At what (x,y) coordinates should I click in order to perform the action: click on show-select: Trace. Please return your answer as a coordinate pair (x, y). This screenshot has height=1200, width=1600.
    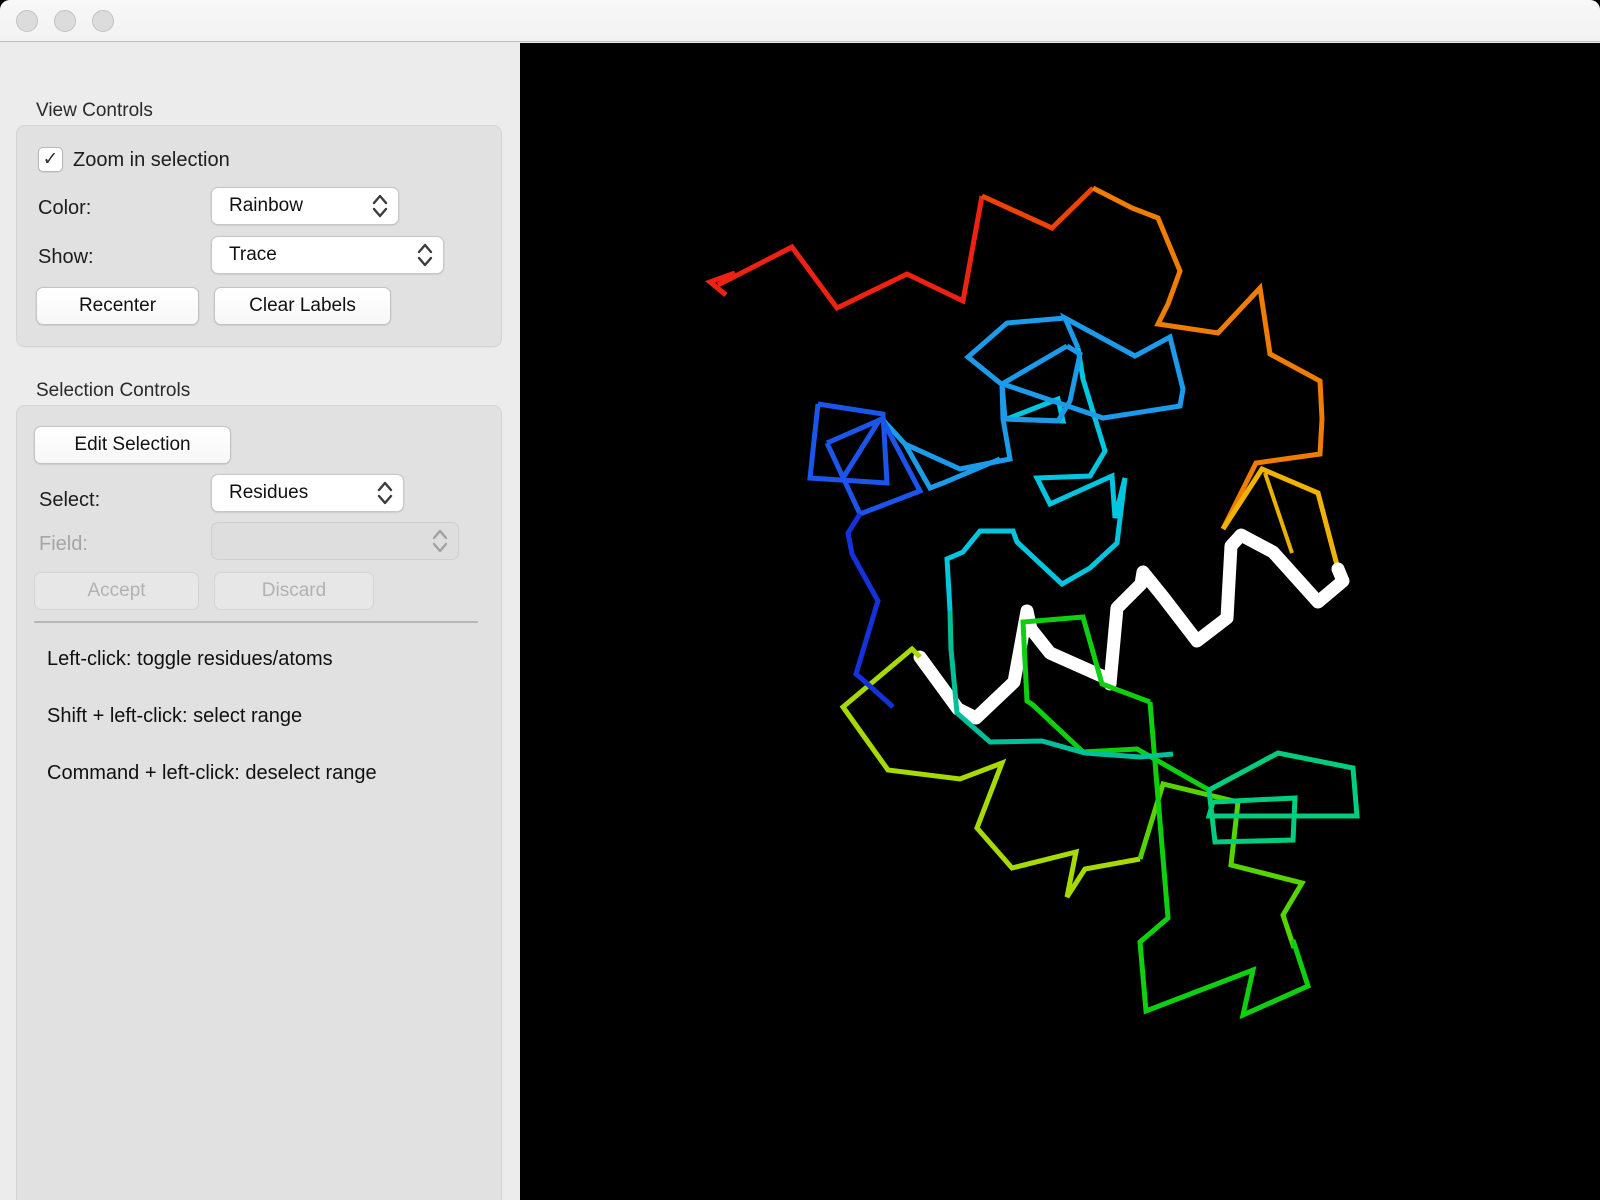
    Looking at the image, I should click on (327, 255).